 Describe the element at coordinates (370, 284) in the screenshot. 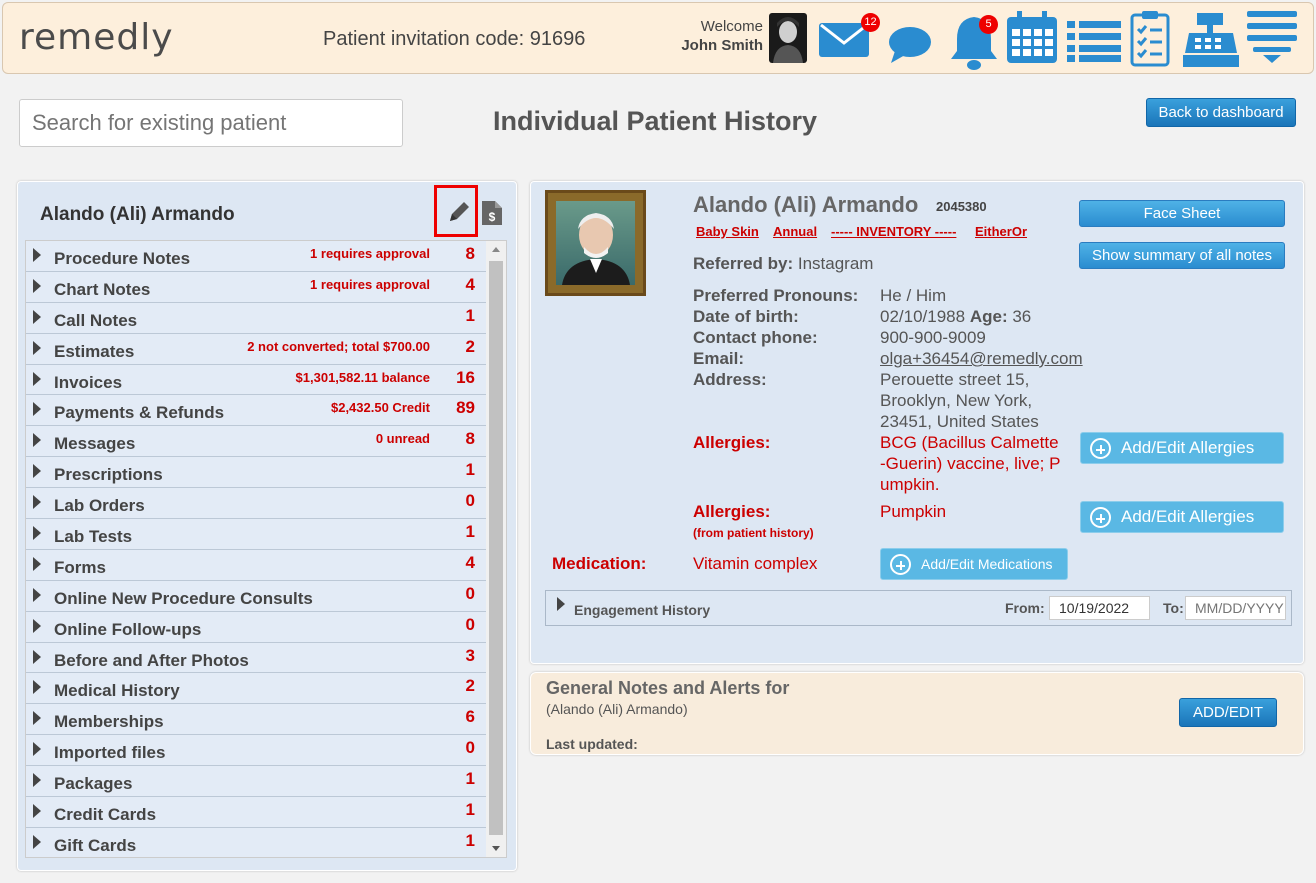

I see `list-item-note: 1 requires approval` at that location.